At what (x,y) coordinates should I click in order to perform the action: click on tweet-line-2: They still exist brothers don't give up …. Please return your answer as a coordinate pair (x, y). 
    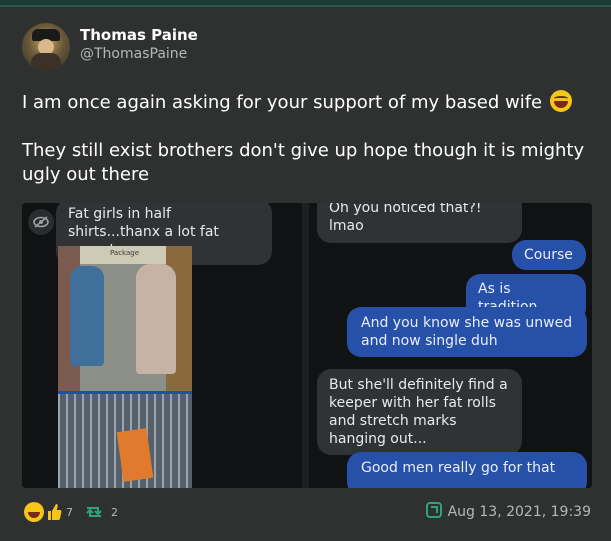
    Looking at the image, I should click on (303, 162).